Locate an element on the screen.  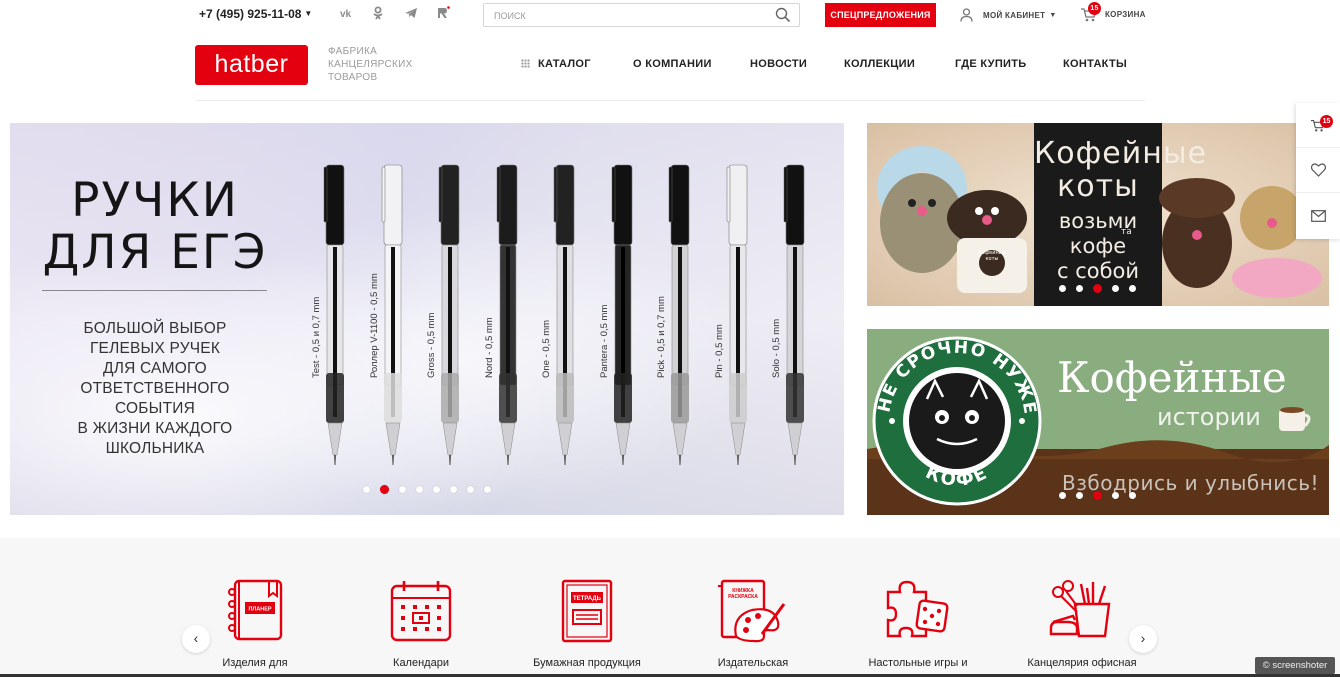
svg-text: vk is located at coordinates (346, 14).